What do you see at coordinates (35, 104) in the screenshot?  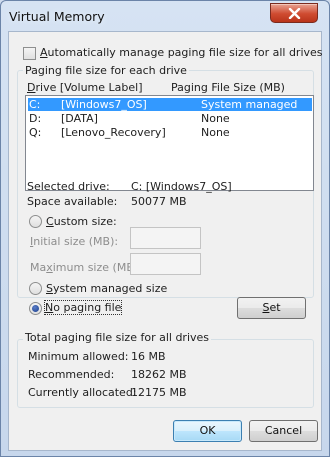 I see `drive-letter: C:` at bounding box center [35, 104].